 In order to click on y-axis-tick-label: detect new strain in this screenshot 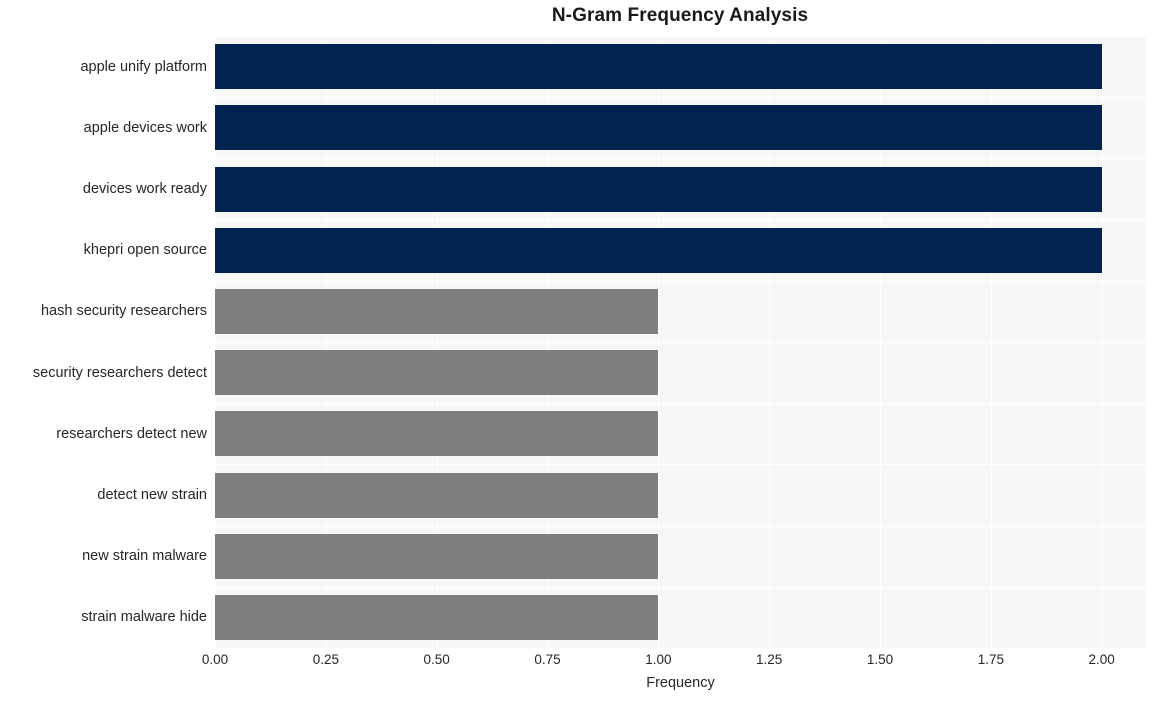, I will do `click(152, 495)`.